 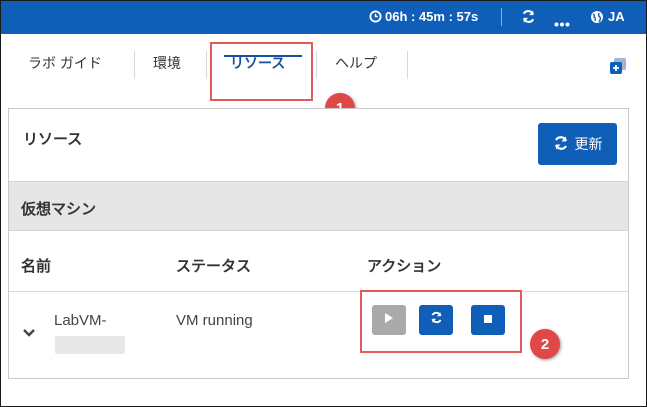 I want to click on language-label: JA, so click(x=616, y=16).